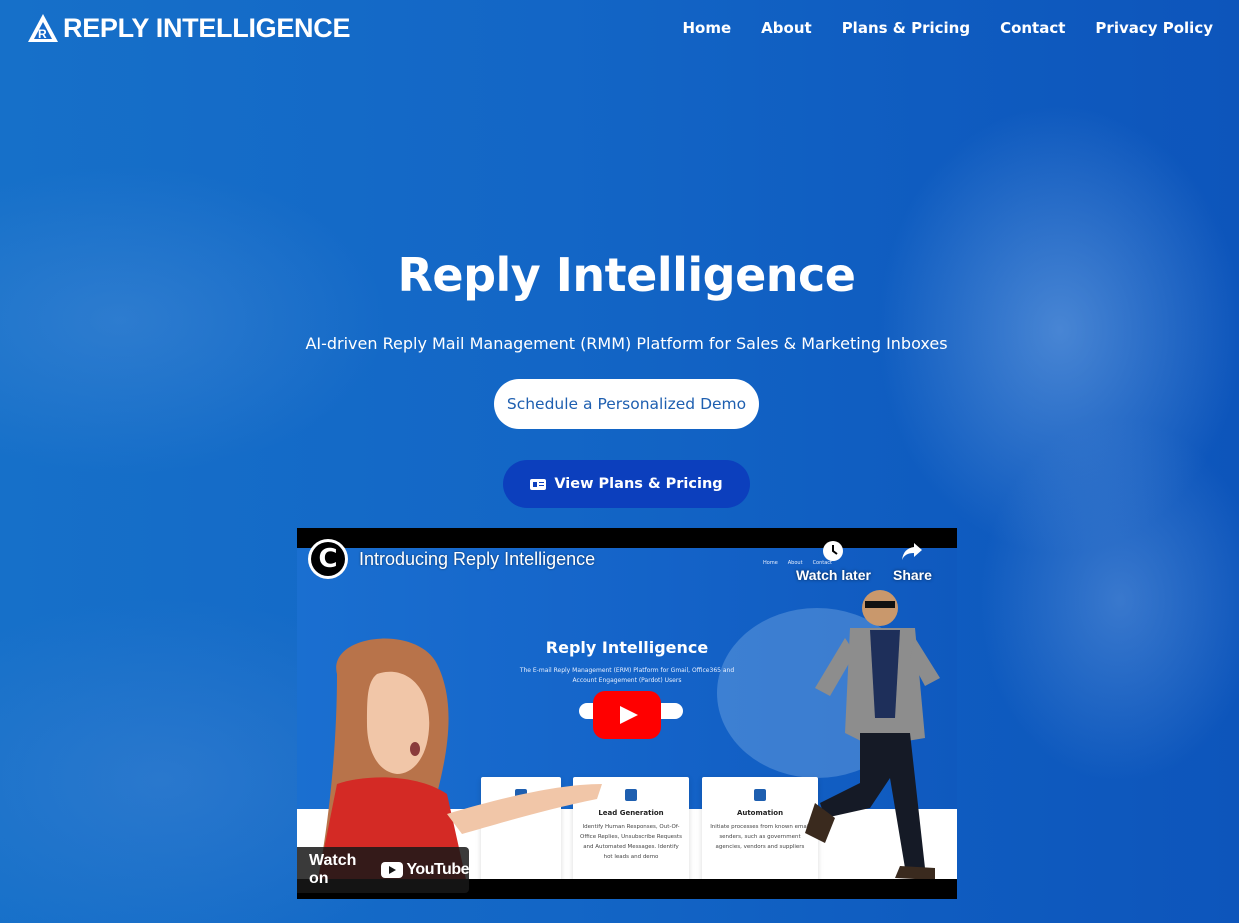 This screenshot has width=1239, height=923. I want to click on logo-icon: R, so click(43, 28).